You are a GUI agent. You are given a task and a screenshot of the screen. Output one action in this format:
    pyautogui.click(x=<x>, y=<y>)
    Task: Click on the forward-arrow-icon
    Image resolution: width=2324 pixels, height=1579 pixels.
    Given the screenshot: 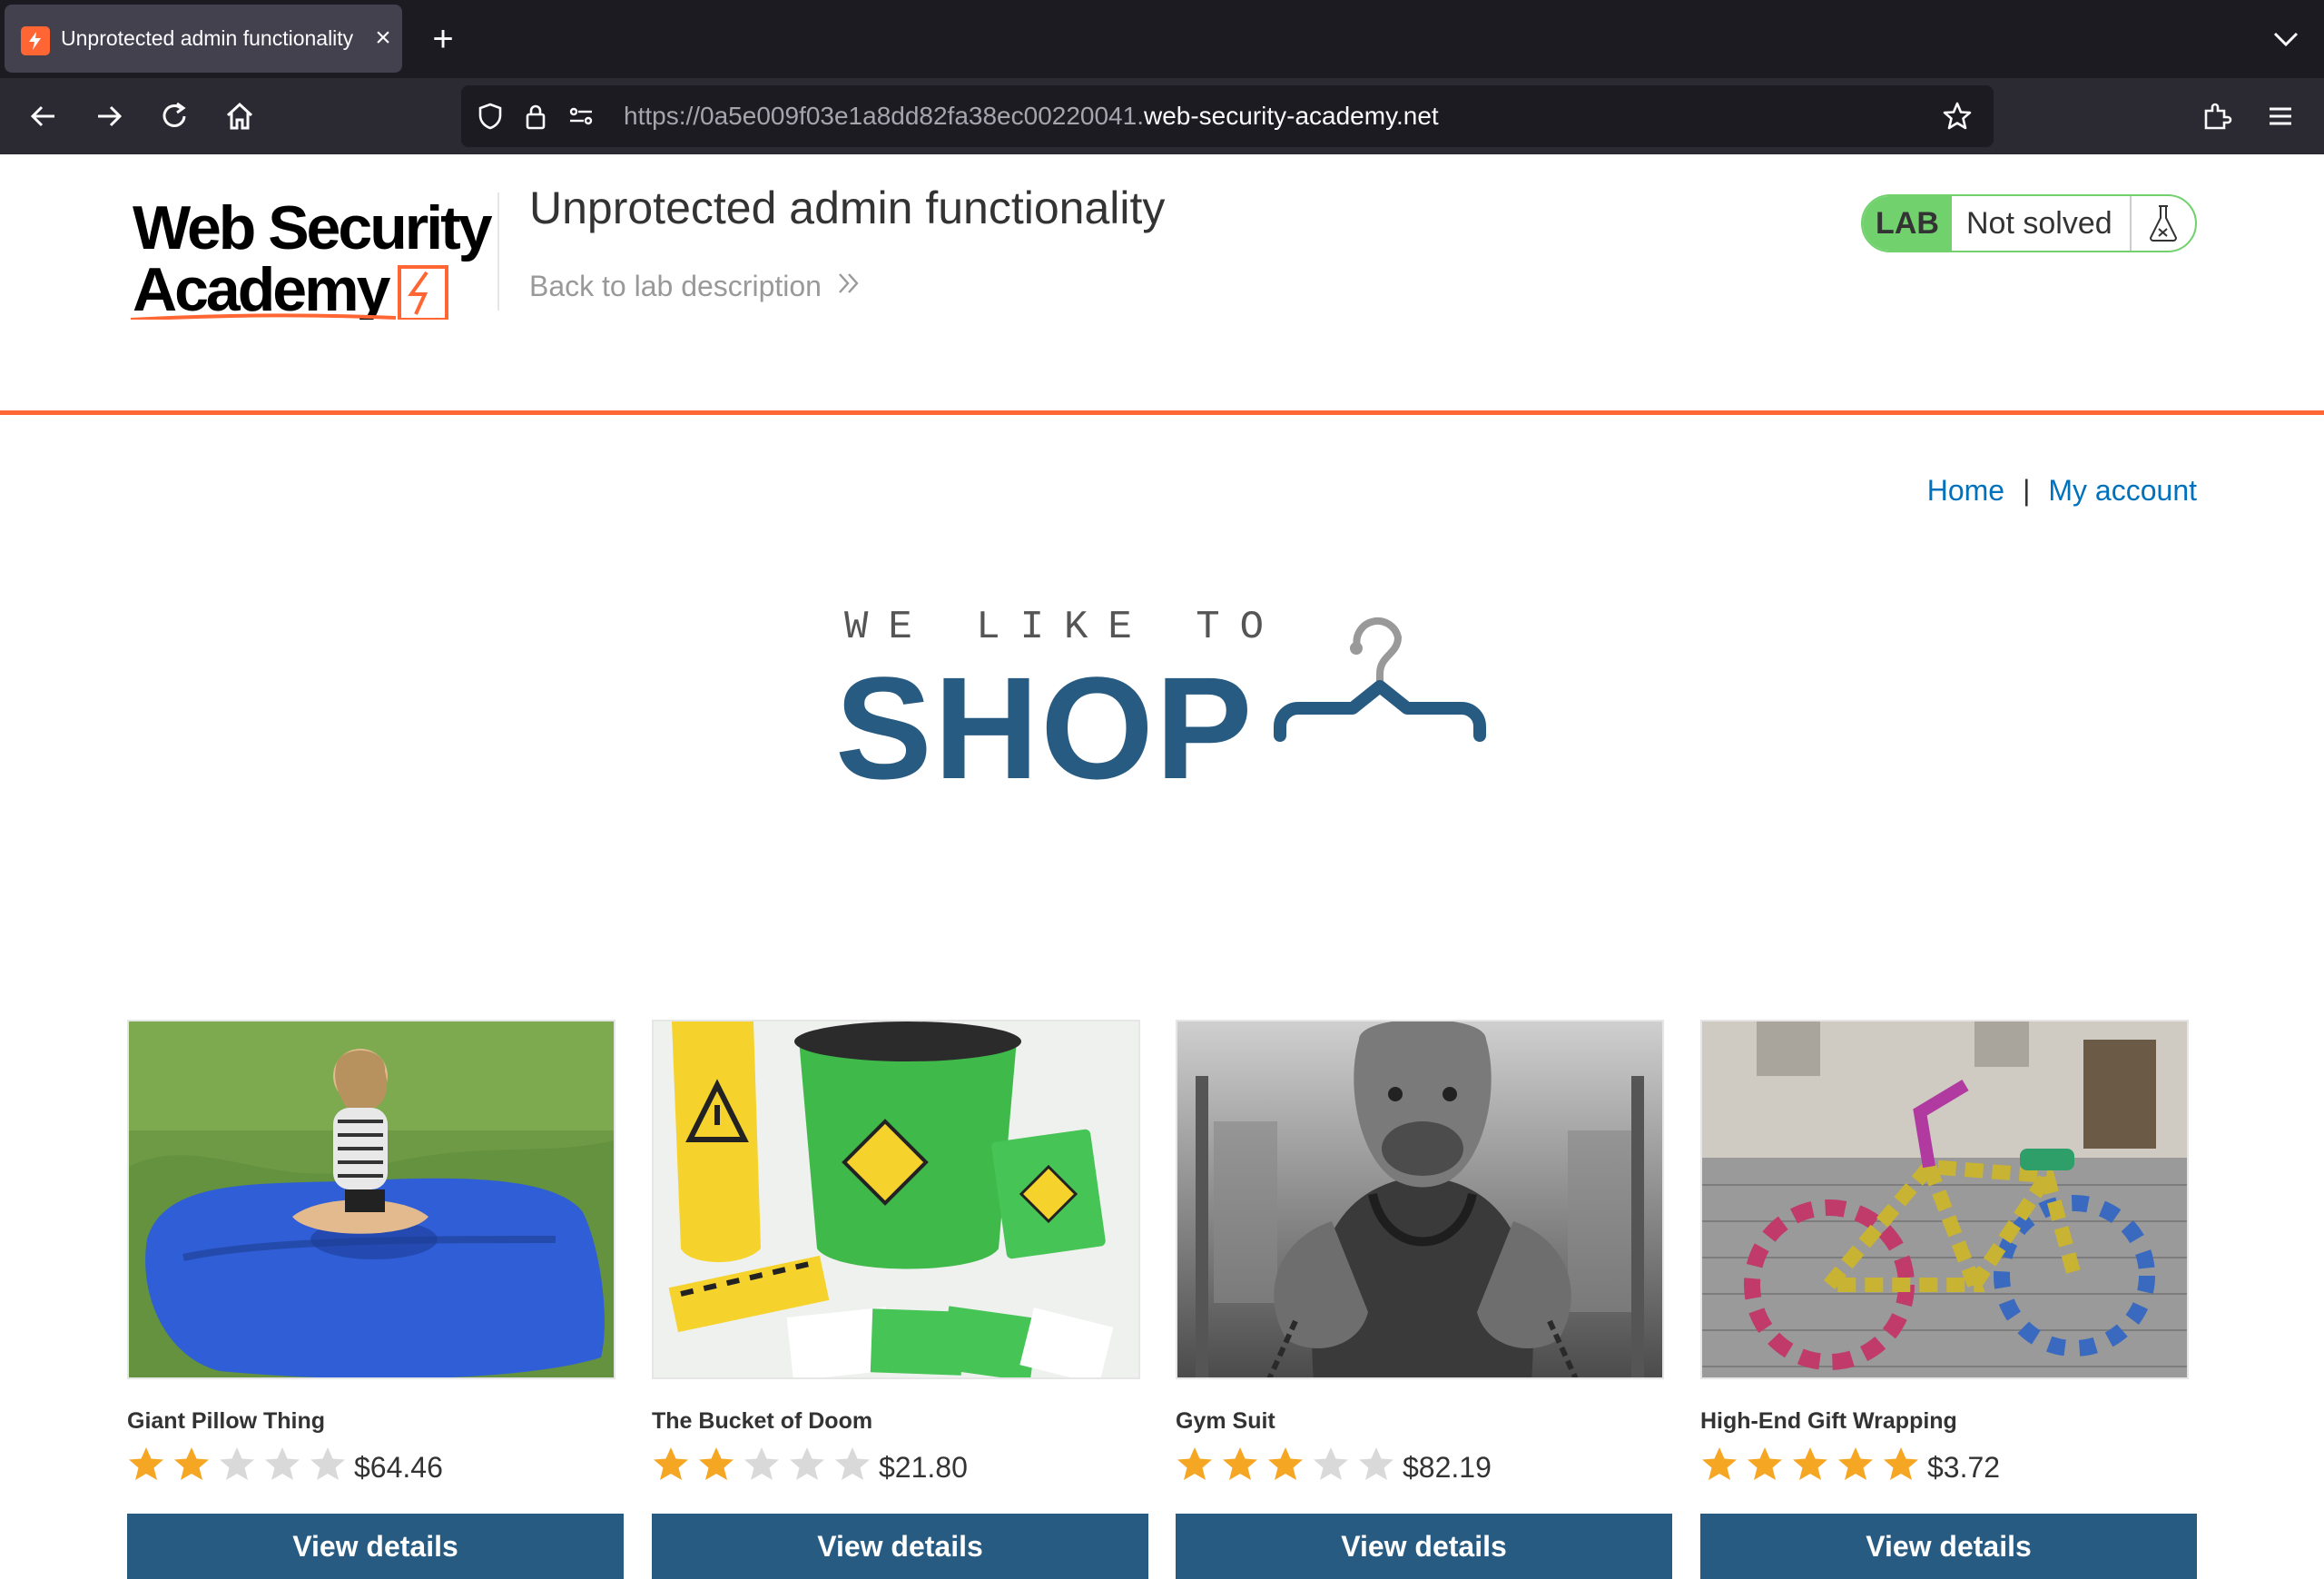 What is the action you would take?
    pyautogui.click(x=109, y=116)
    